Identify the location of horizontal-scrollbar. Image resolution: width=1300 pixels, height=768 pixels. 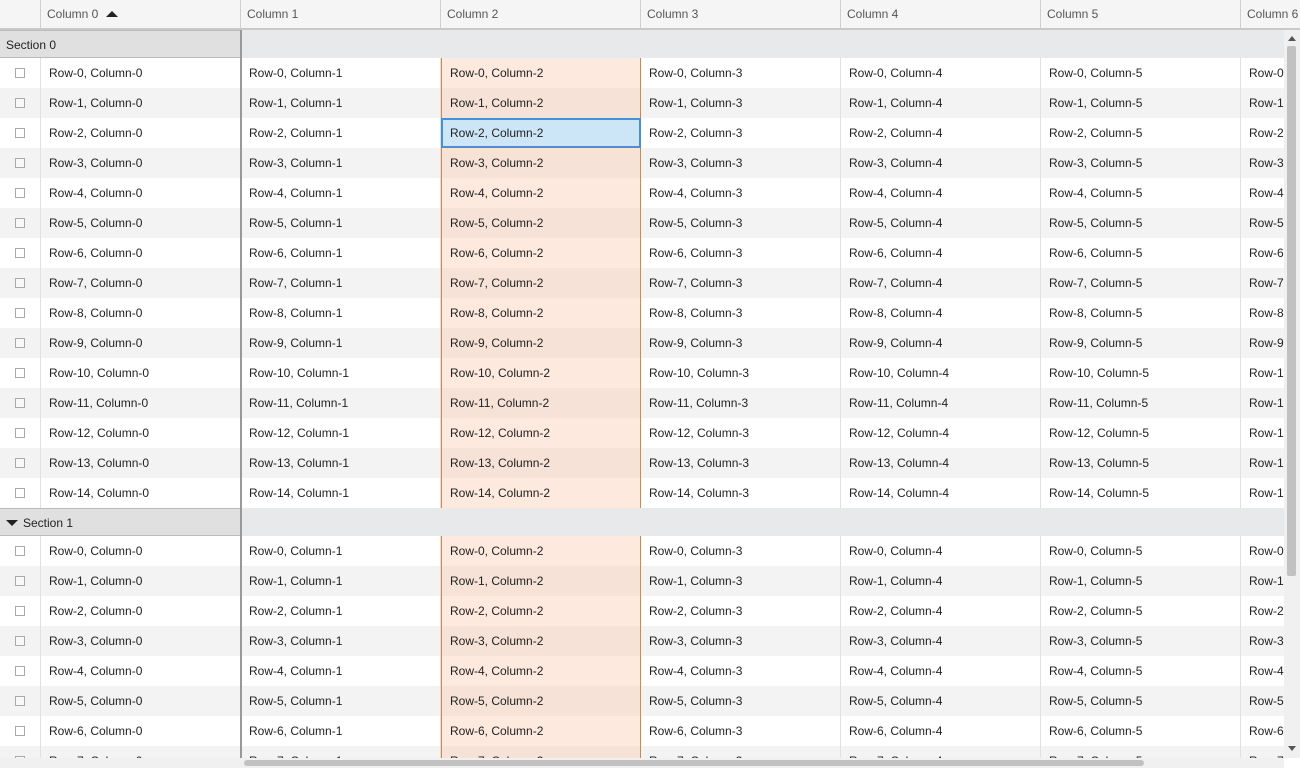
(763, 763).